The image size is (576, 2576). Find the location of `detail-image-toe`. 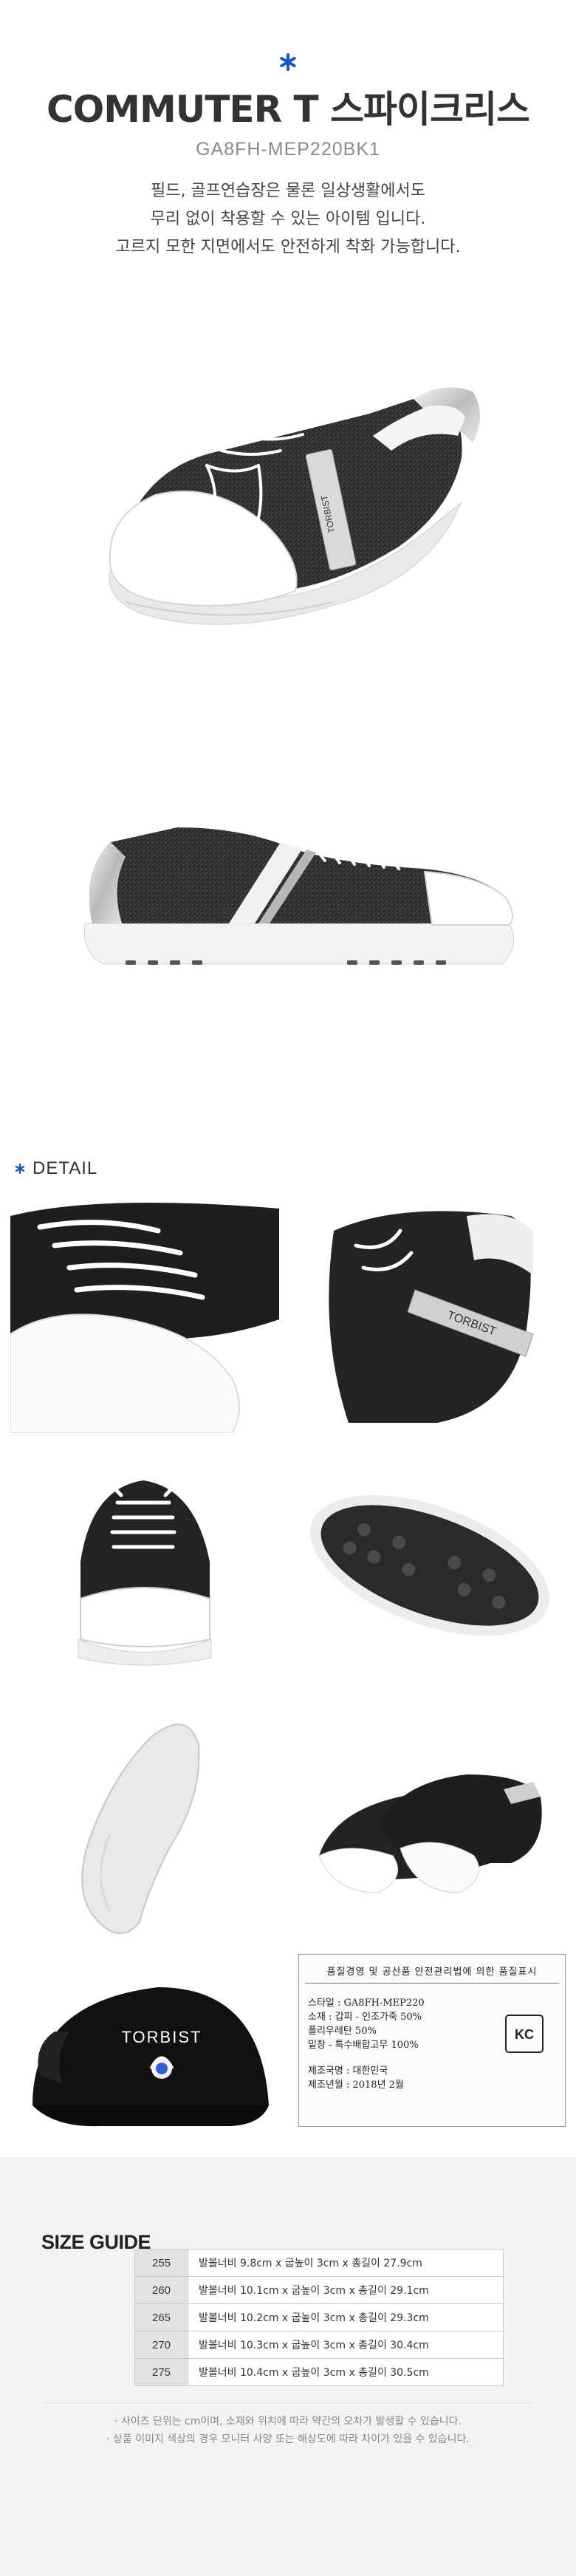

detail-image-toe is located at coordinates (145, 1309).